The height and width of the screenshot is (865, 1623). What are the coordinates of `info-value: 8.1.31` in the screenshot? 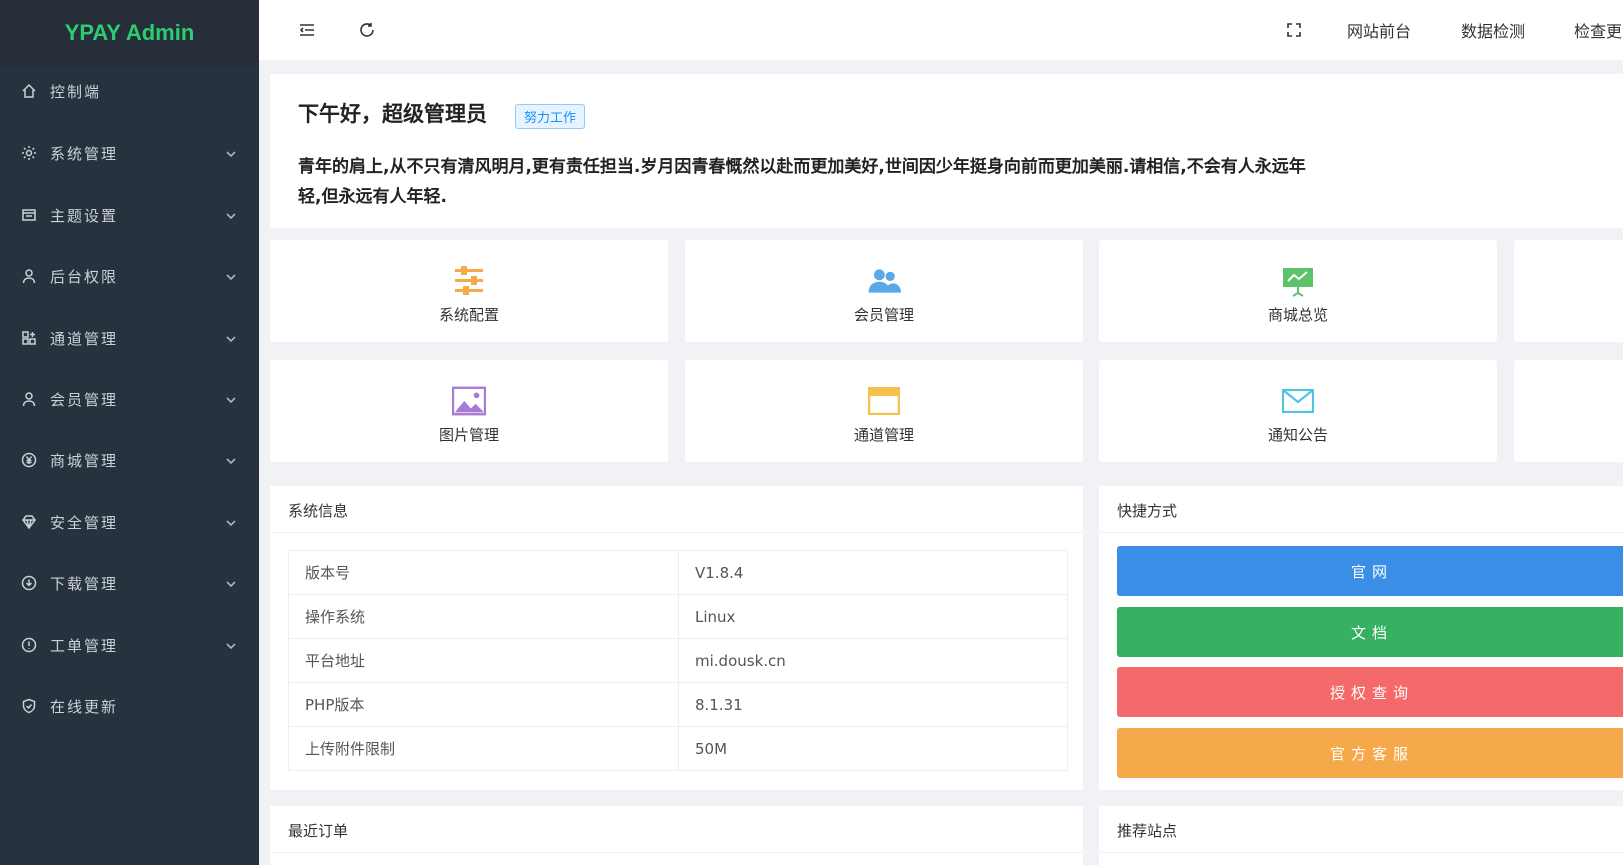 It's located at (873, 704).